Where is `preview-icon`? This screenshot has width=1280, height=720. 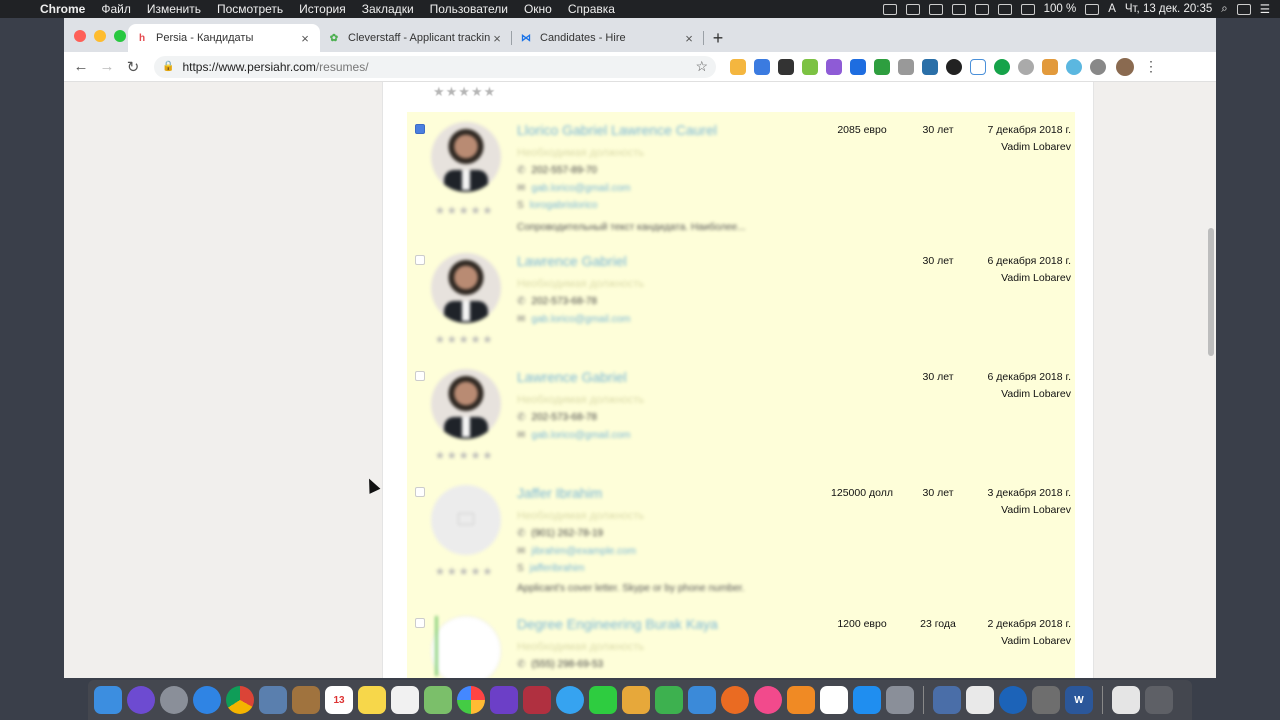
preview-icon is located at coordinates (273, 700).